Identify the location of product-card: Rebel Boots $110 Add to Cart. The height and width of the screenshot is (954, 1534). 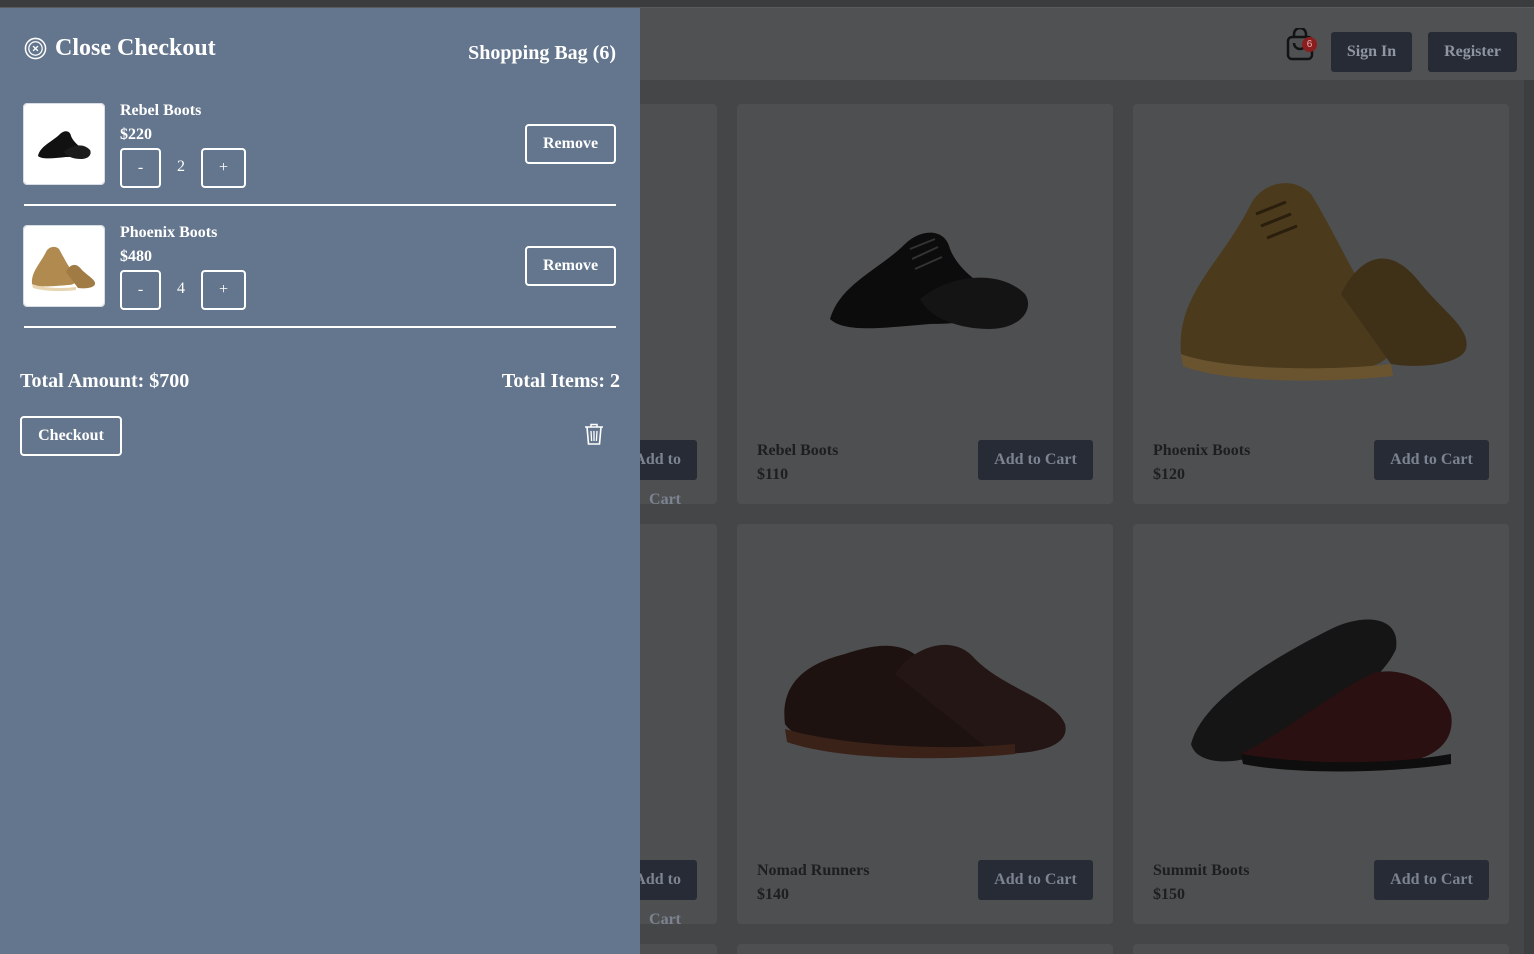
(925, 304).